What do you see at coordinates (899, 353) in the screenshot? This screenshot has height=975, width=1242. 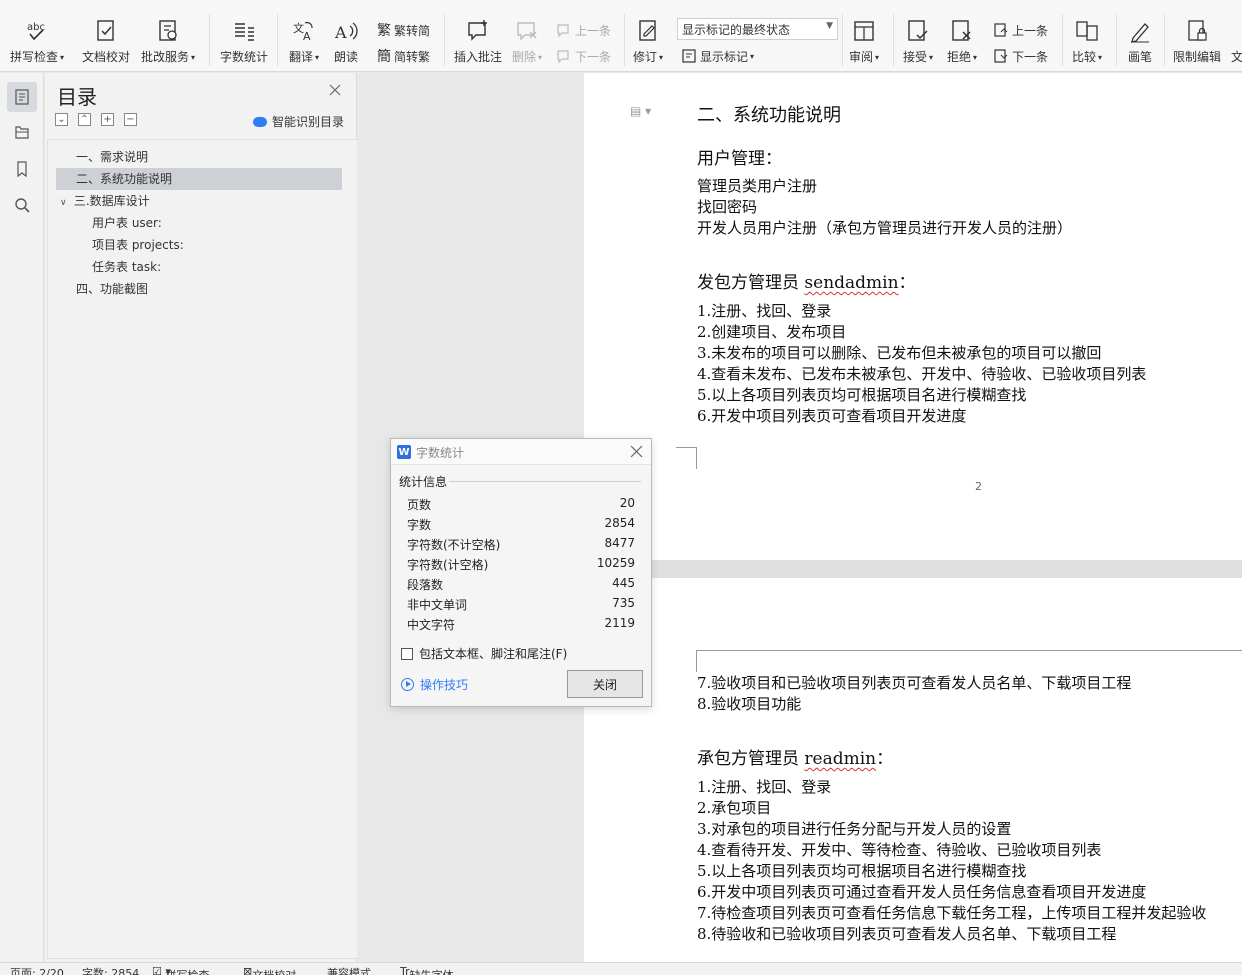 I see `paragraph: 3.未发布的项目可以删除、已发布但未被承包的项目可以撤回` at bounding box center [899, 353].